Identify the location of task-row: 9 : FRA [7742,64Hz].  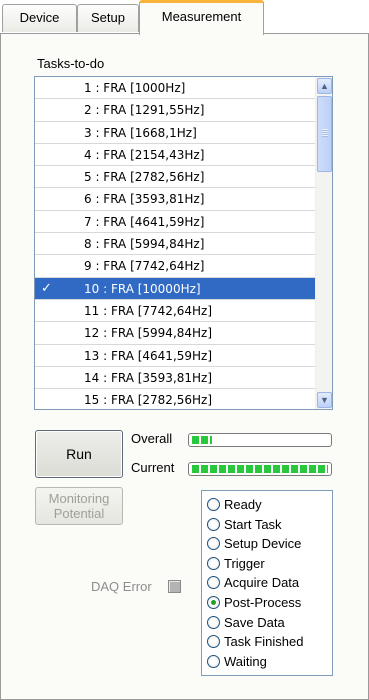
(175, 266).